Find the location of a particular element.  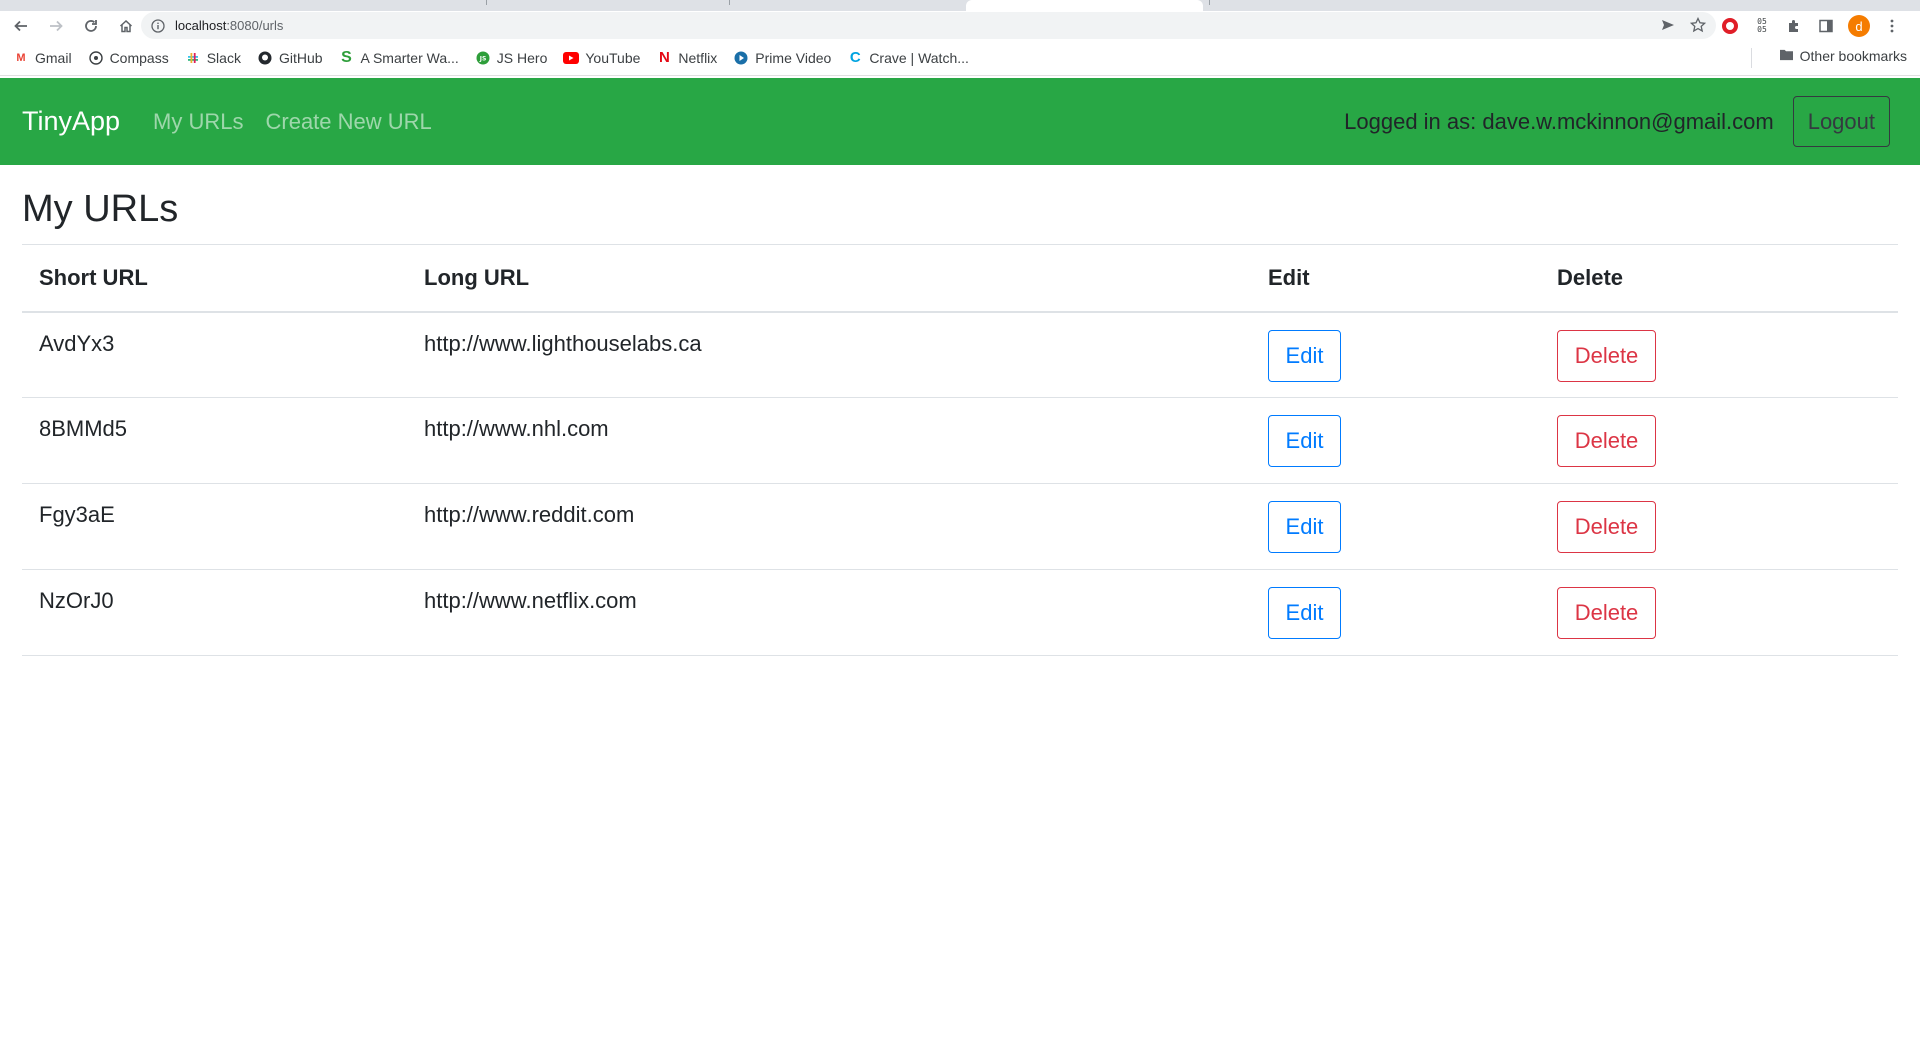

bookmark-label: Gmail is located at coordinates (53, 57).